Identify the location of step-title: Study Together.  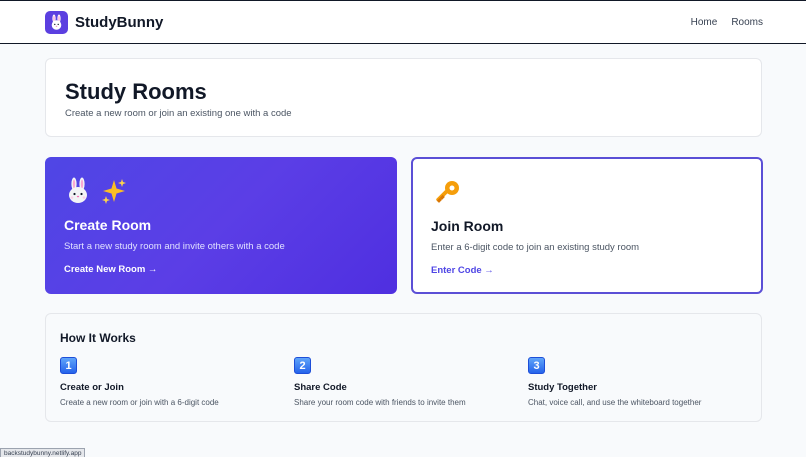
(562, 387).